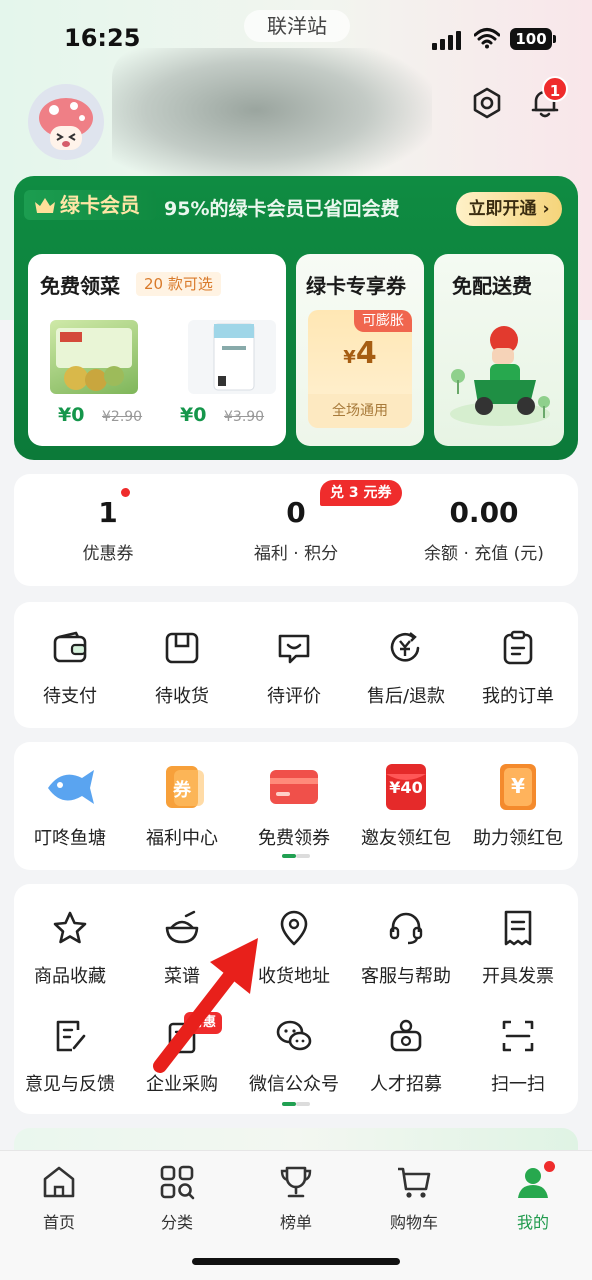  What do you see at coordinates (70, 807) in the screenshot?
I see `promo-fish-pond: 叮咚鱼塘` at bounding box center [70, 807].